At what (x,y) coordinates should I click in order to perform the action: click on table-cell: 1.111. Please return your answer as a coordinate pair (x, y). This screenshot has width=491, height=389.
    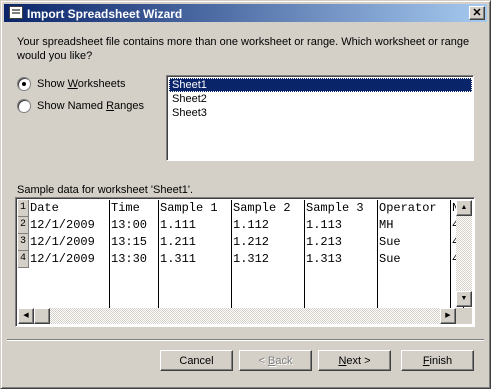
    Looking at the image, I should click on (195, 225).